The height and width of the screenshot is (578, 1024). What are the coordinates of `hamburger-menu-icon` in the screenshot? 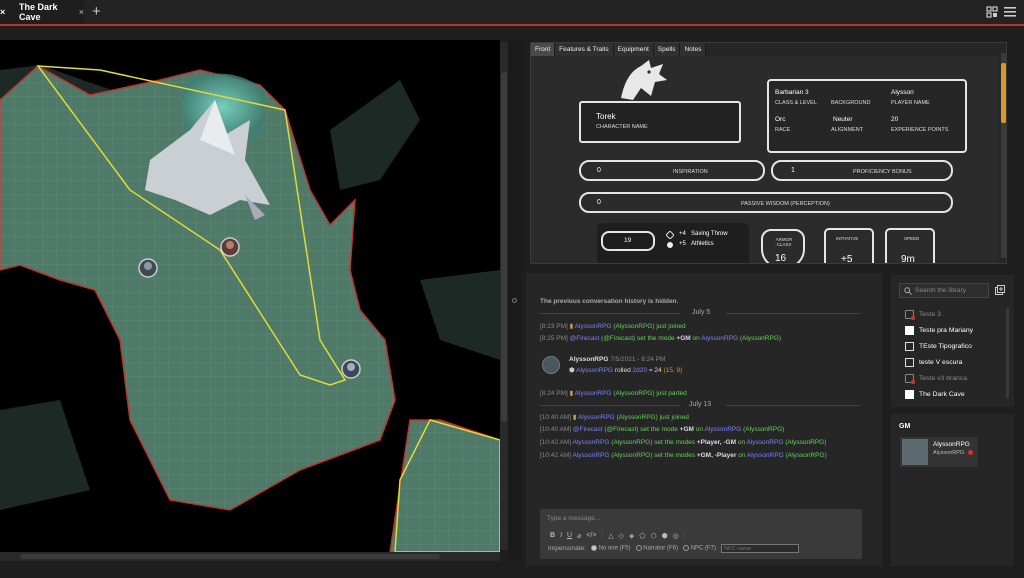 It's located at (1010, 12).